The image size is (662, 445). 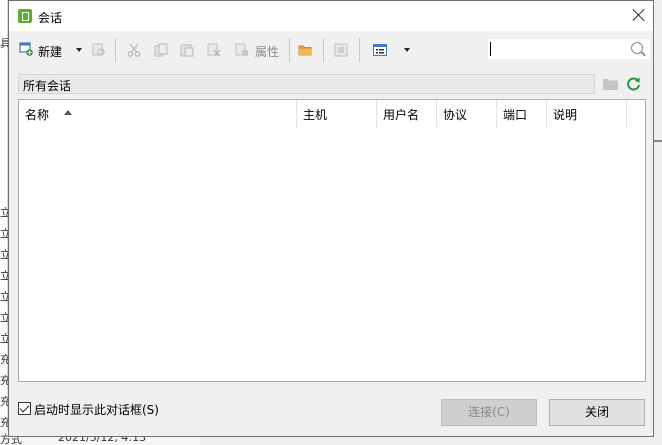 I want to click on delete-icon, so click(x=214, y=50).